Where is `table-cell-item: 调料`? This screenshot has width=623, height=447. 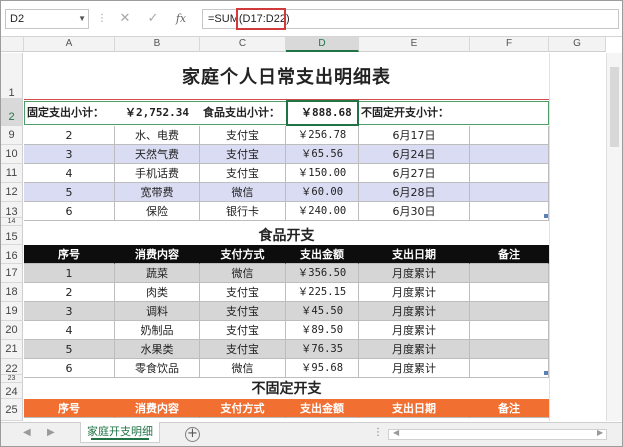
table-cell-item: 调料 is located at coordinates (157, 311).